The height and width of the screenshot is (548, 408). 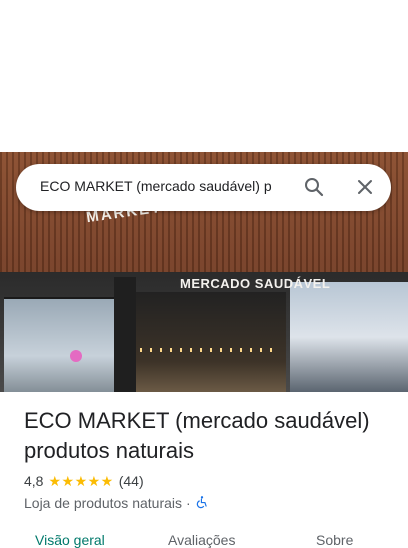 What do you see at coordinates (81, 480) in the screenshot?
I see `star-rating: ★★★★★` at bounding box center [81, 480].